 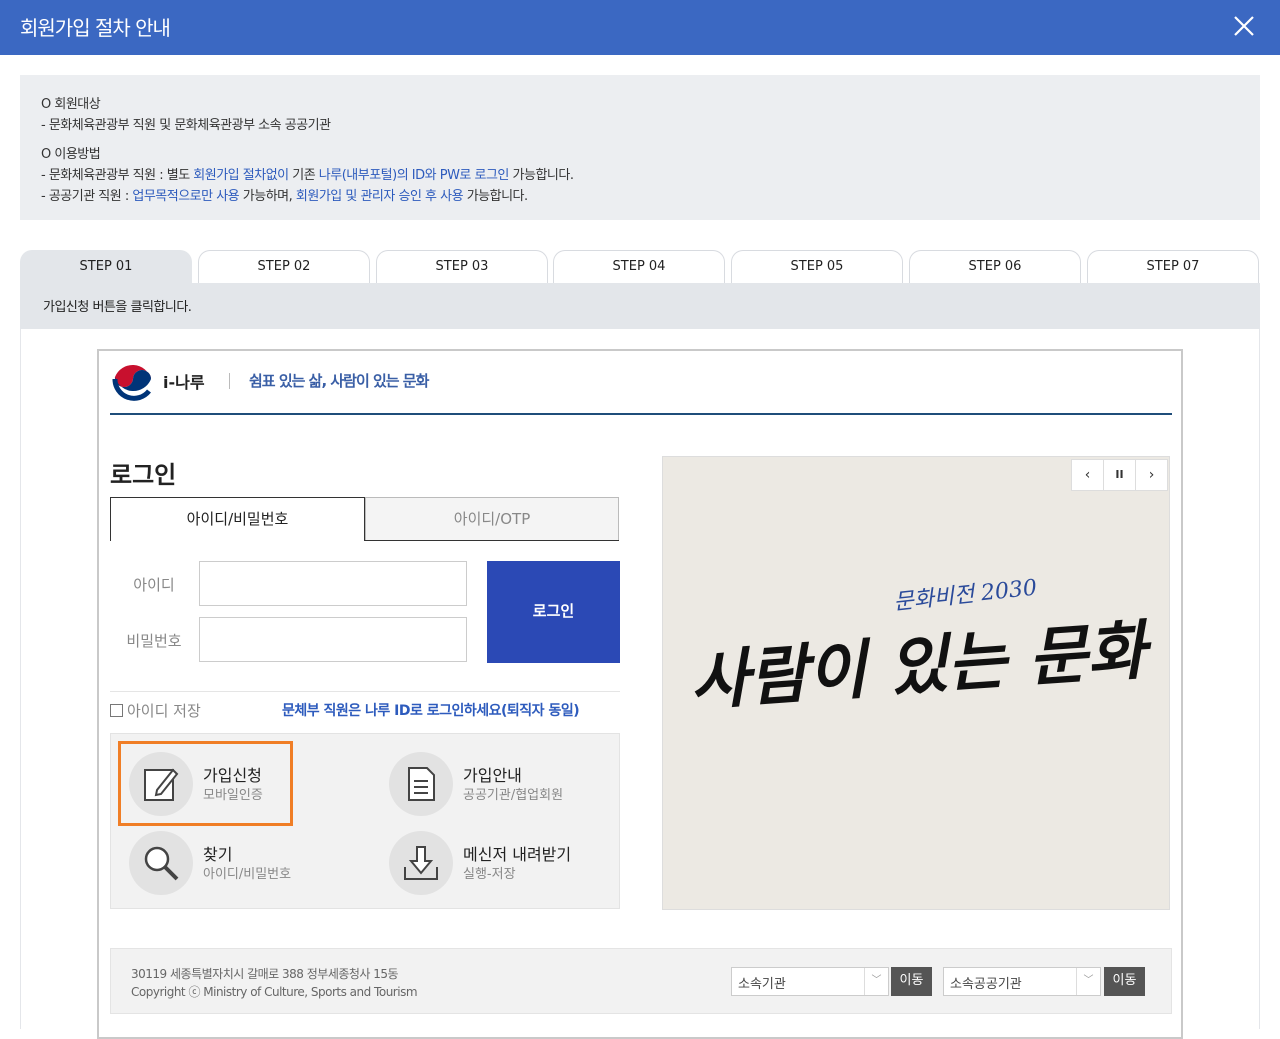 What do you see at coordinates (267, 196) in the screenshot?
I see `text: 가능하며,` at bounding box center [267, 196].